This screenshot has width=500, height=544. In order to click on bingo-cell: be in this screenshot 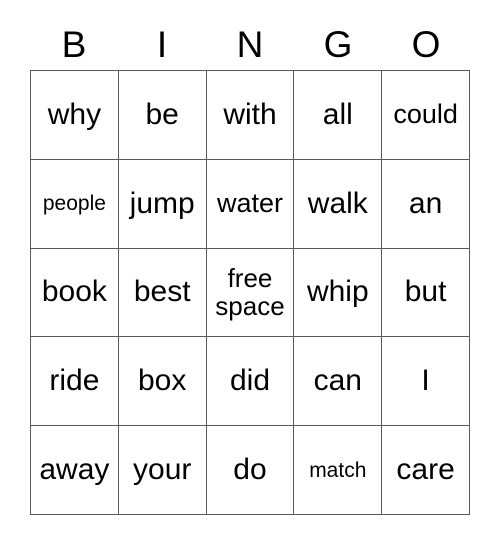, I will do `click(162, 115)`.